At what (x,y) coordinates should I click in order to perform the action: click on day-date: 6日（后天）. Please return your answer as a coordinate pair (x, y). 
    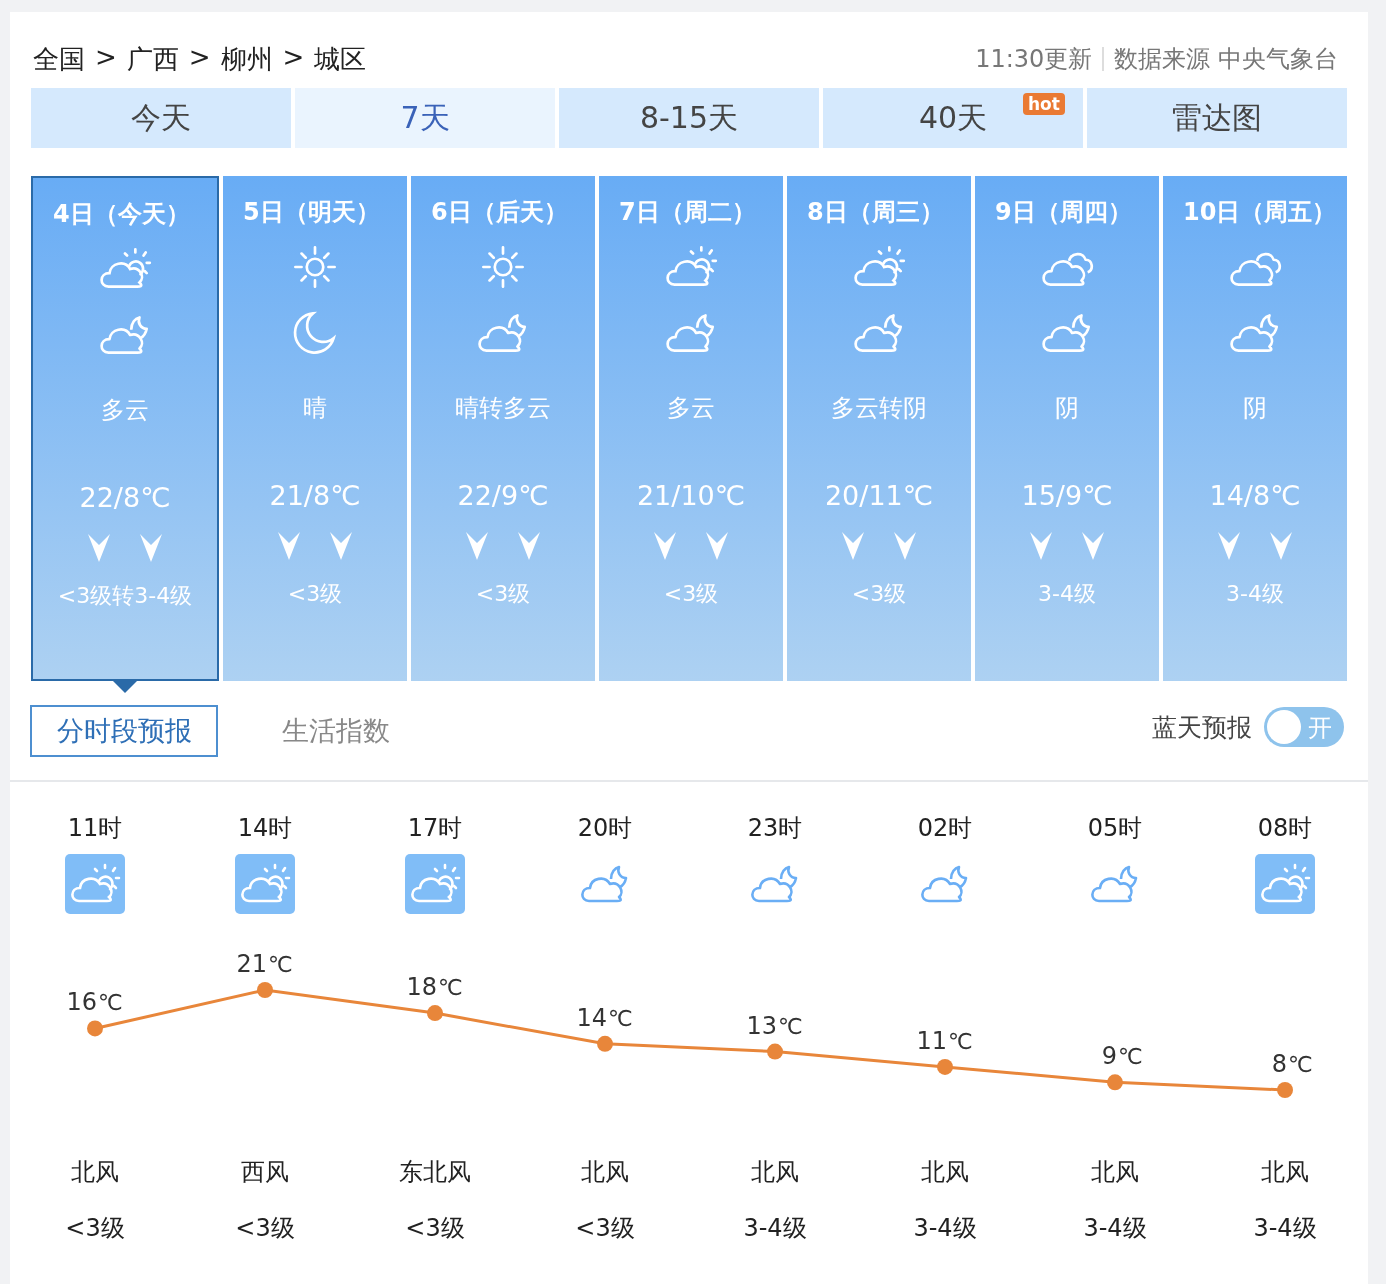
    Looking at the image, I should click on (499, 212).